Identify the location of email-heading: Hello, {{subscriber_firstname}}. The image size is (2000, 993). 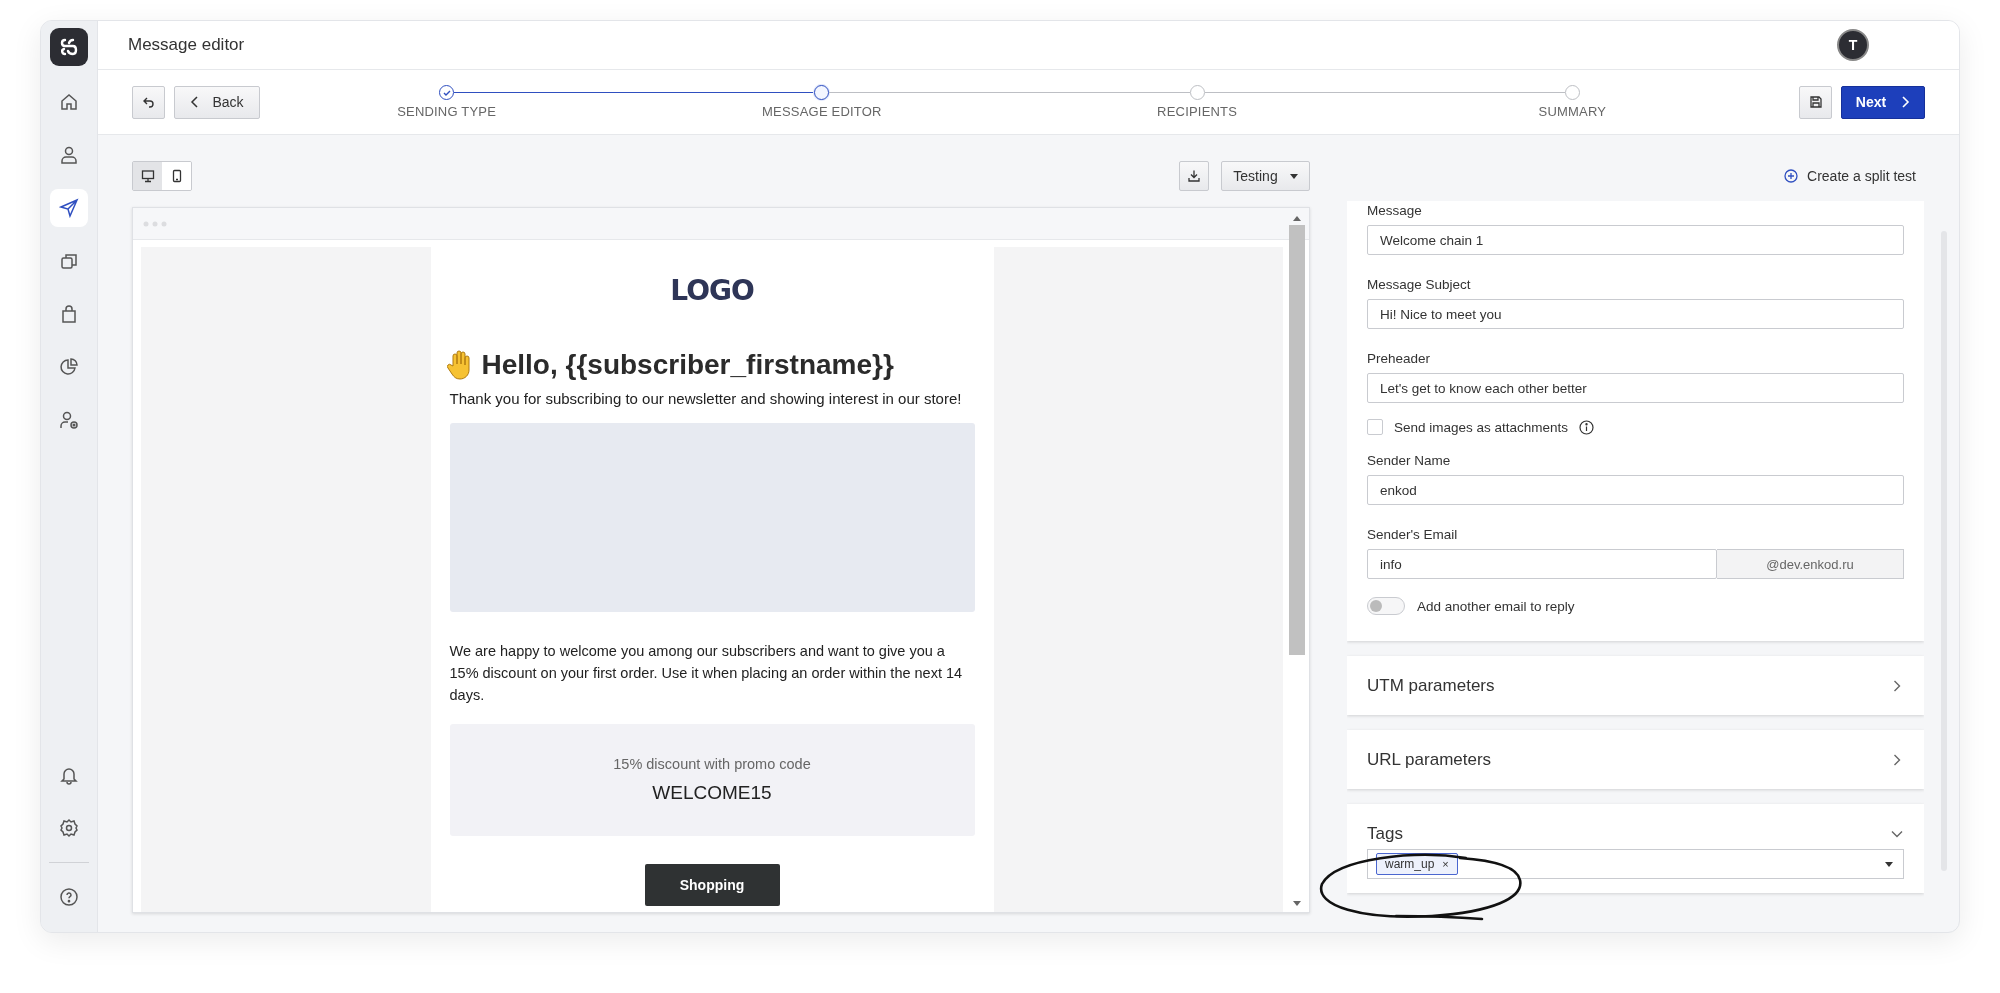
(687, 365).